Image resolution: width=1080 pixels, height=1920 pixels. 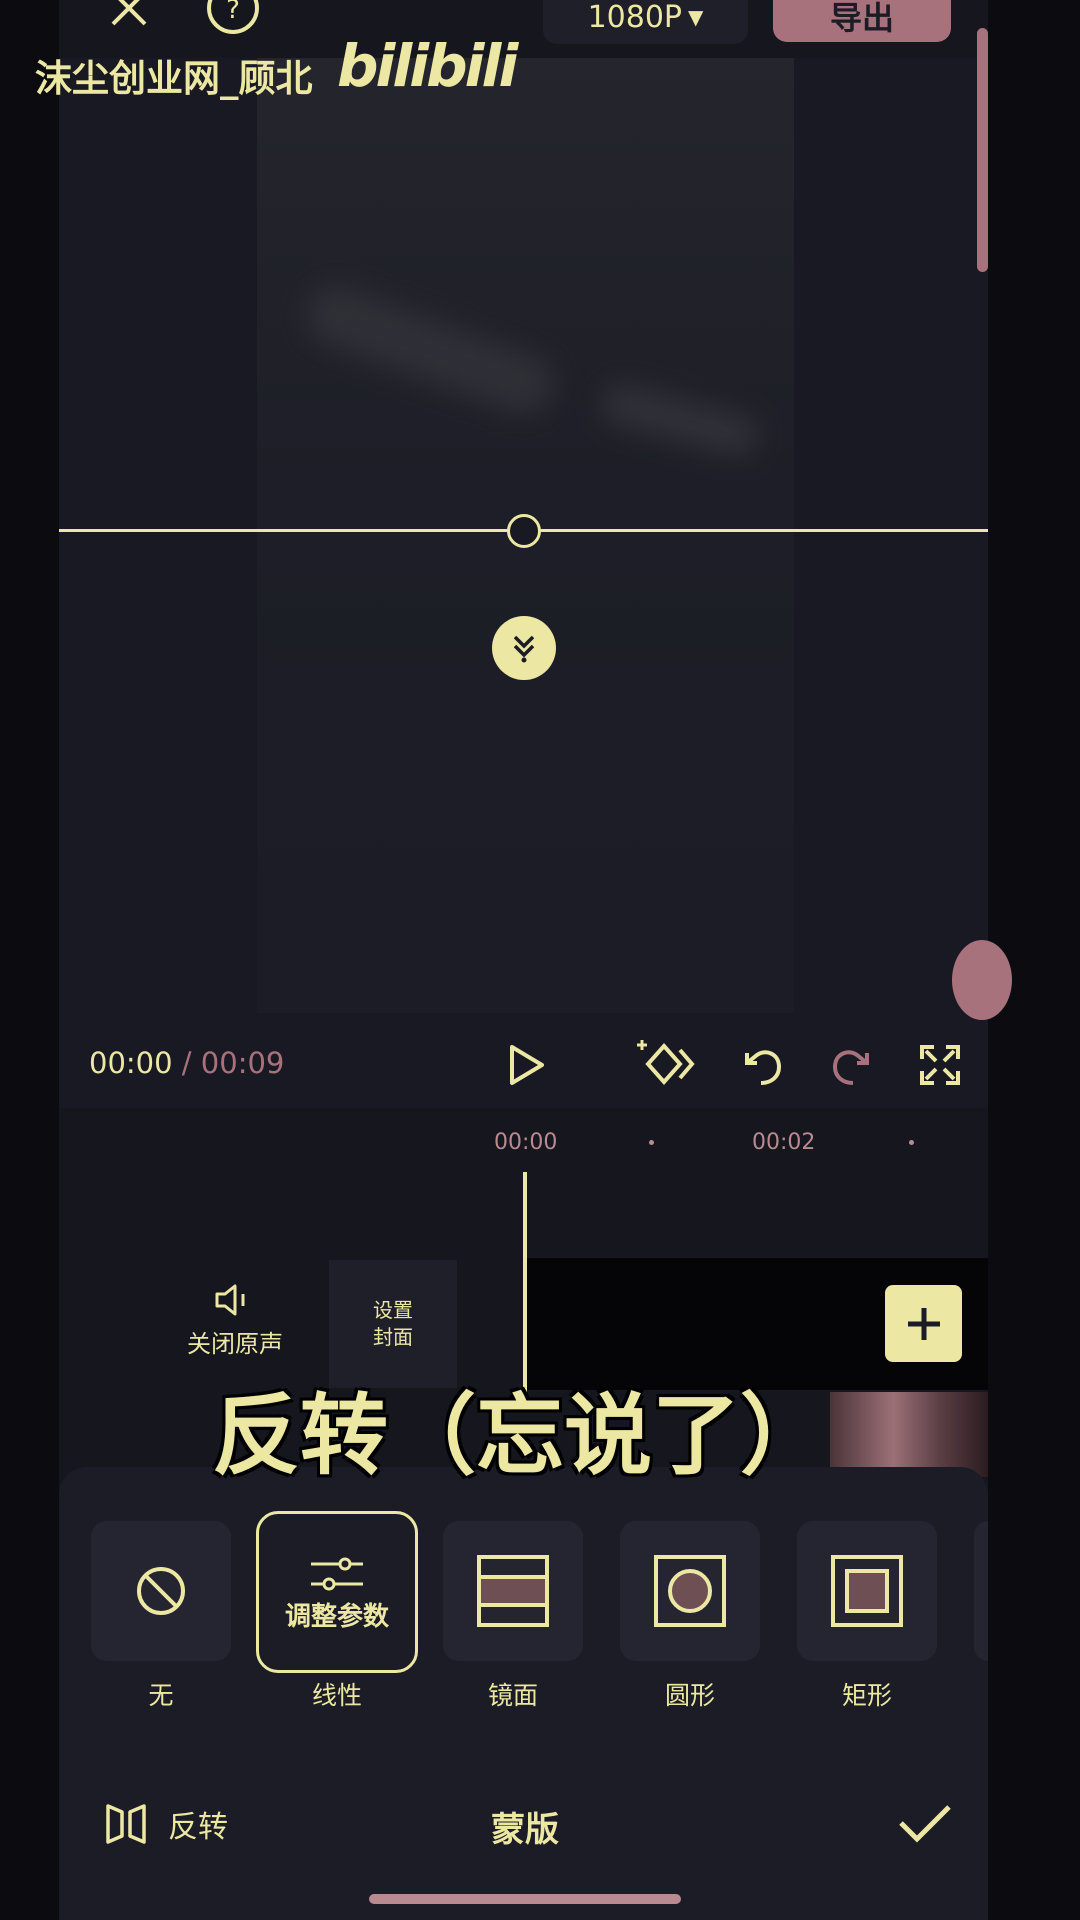 I want to click on plus-icon, so click(x=923, y=1323).